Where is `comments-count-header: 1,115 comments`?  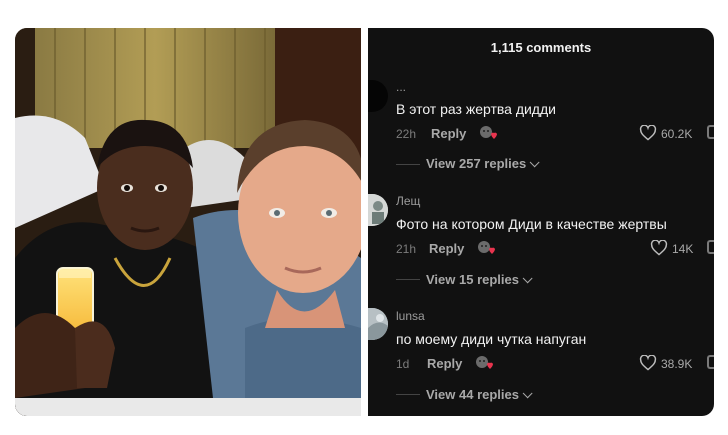
comments-count-header: 1,115 comments is located at coordinates (541, 47).